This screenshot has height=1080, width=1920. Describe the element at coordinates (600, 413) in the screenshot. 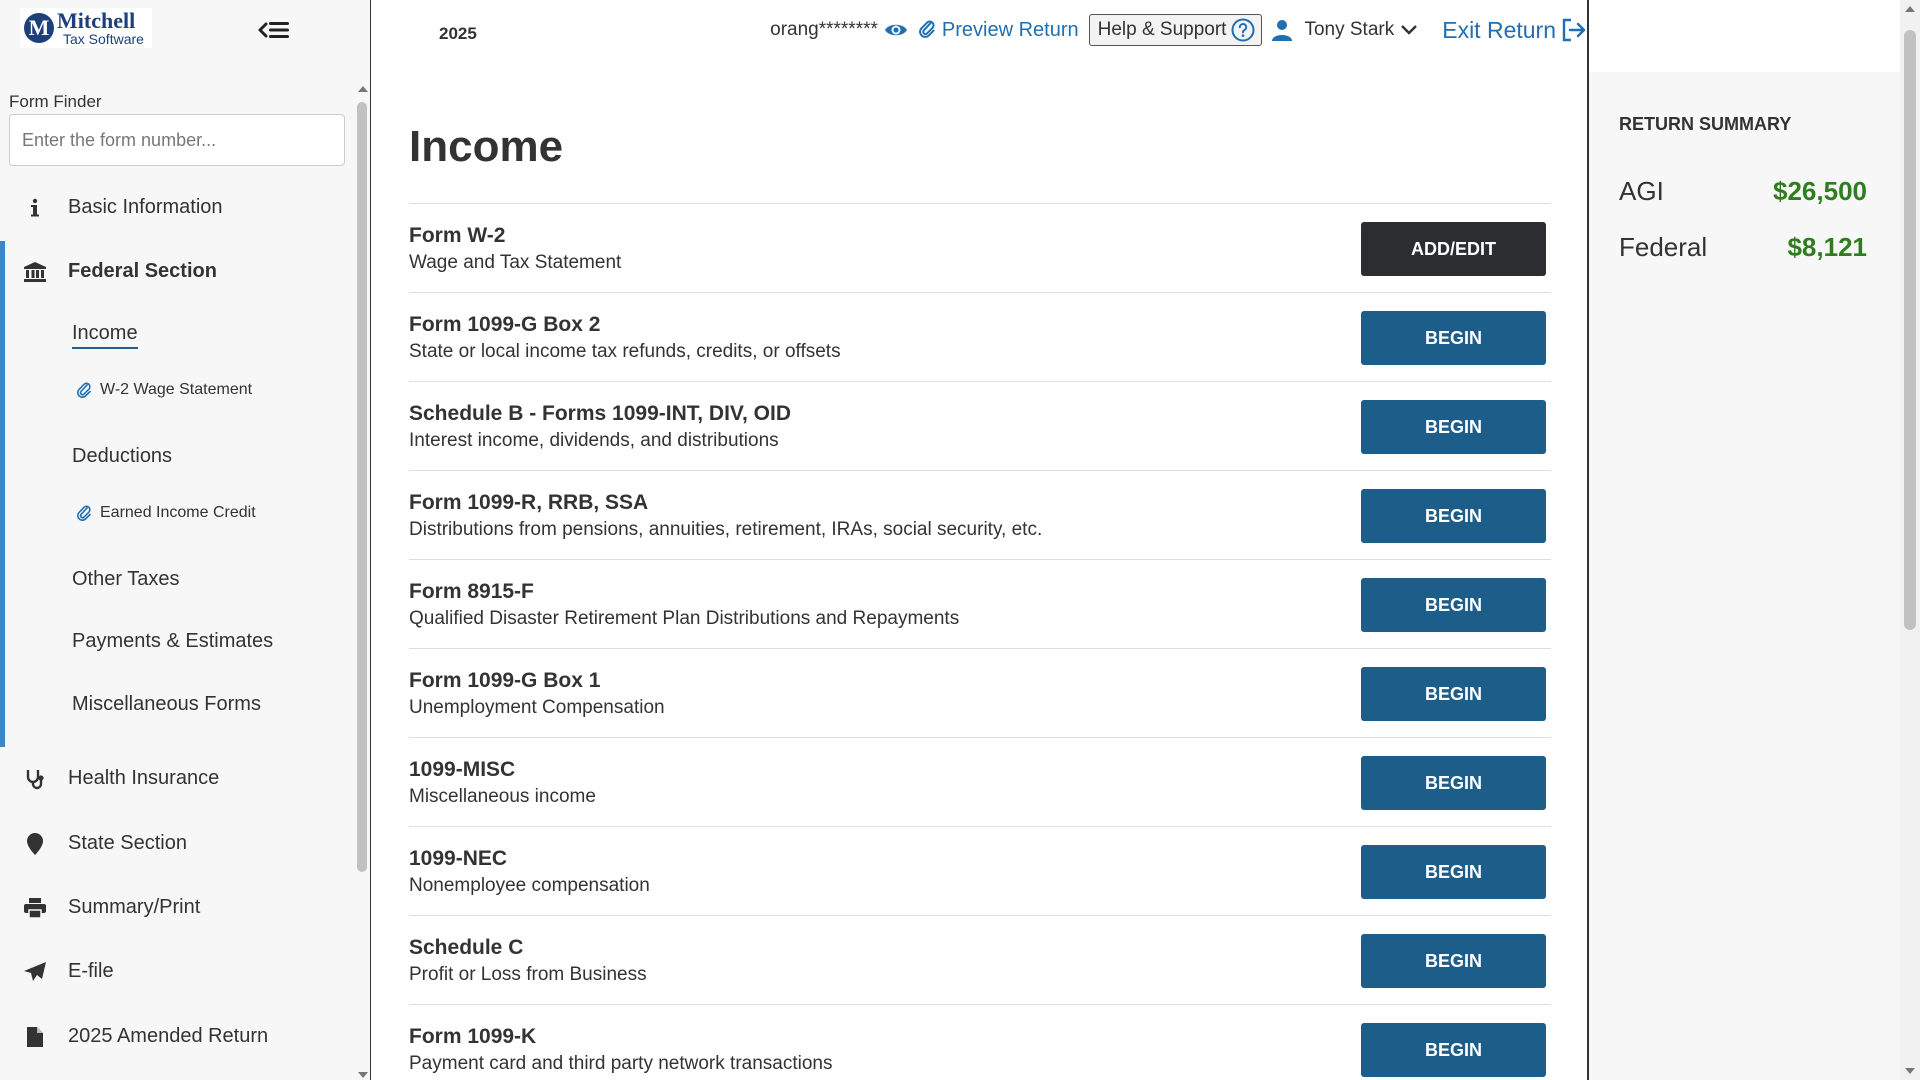

I see `form-title: Schedule B - Forms 1099-INT, DIV, OID` at that location.